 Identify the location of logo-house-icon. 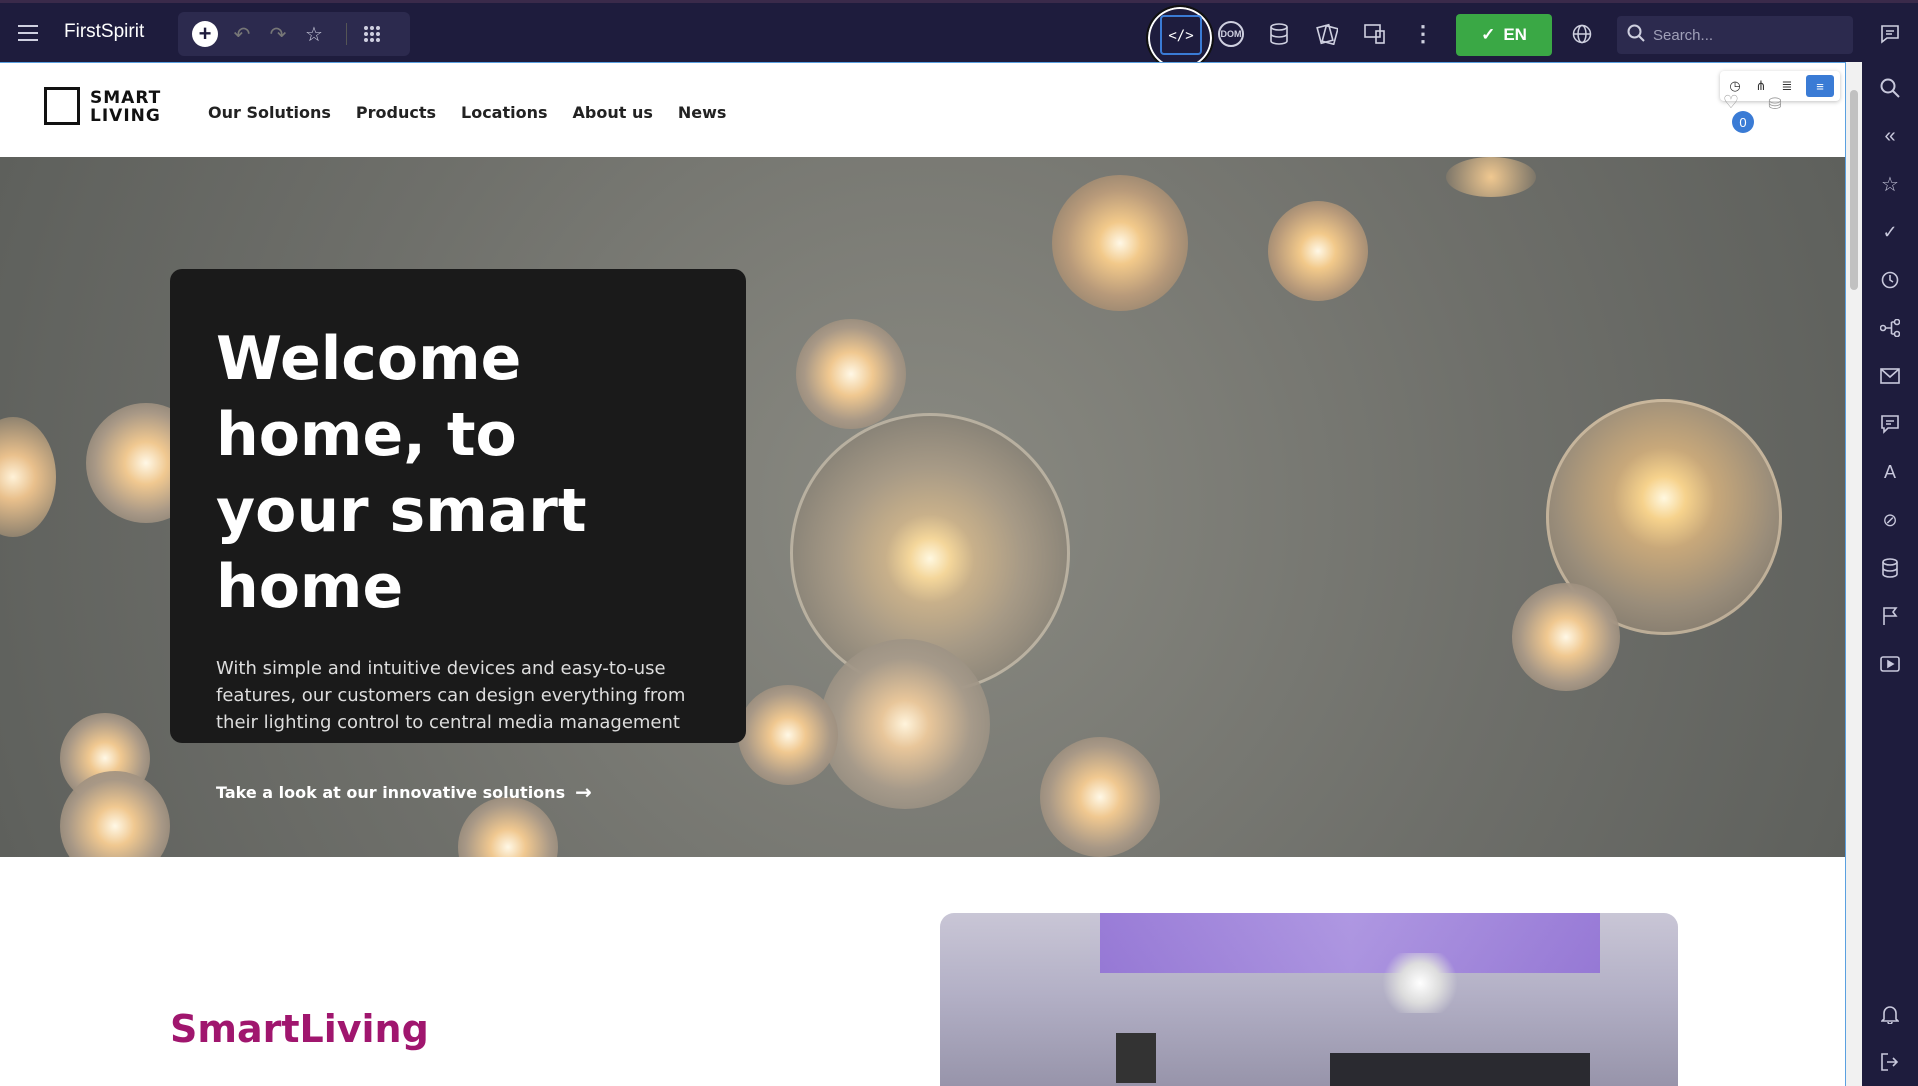
(62, 106).